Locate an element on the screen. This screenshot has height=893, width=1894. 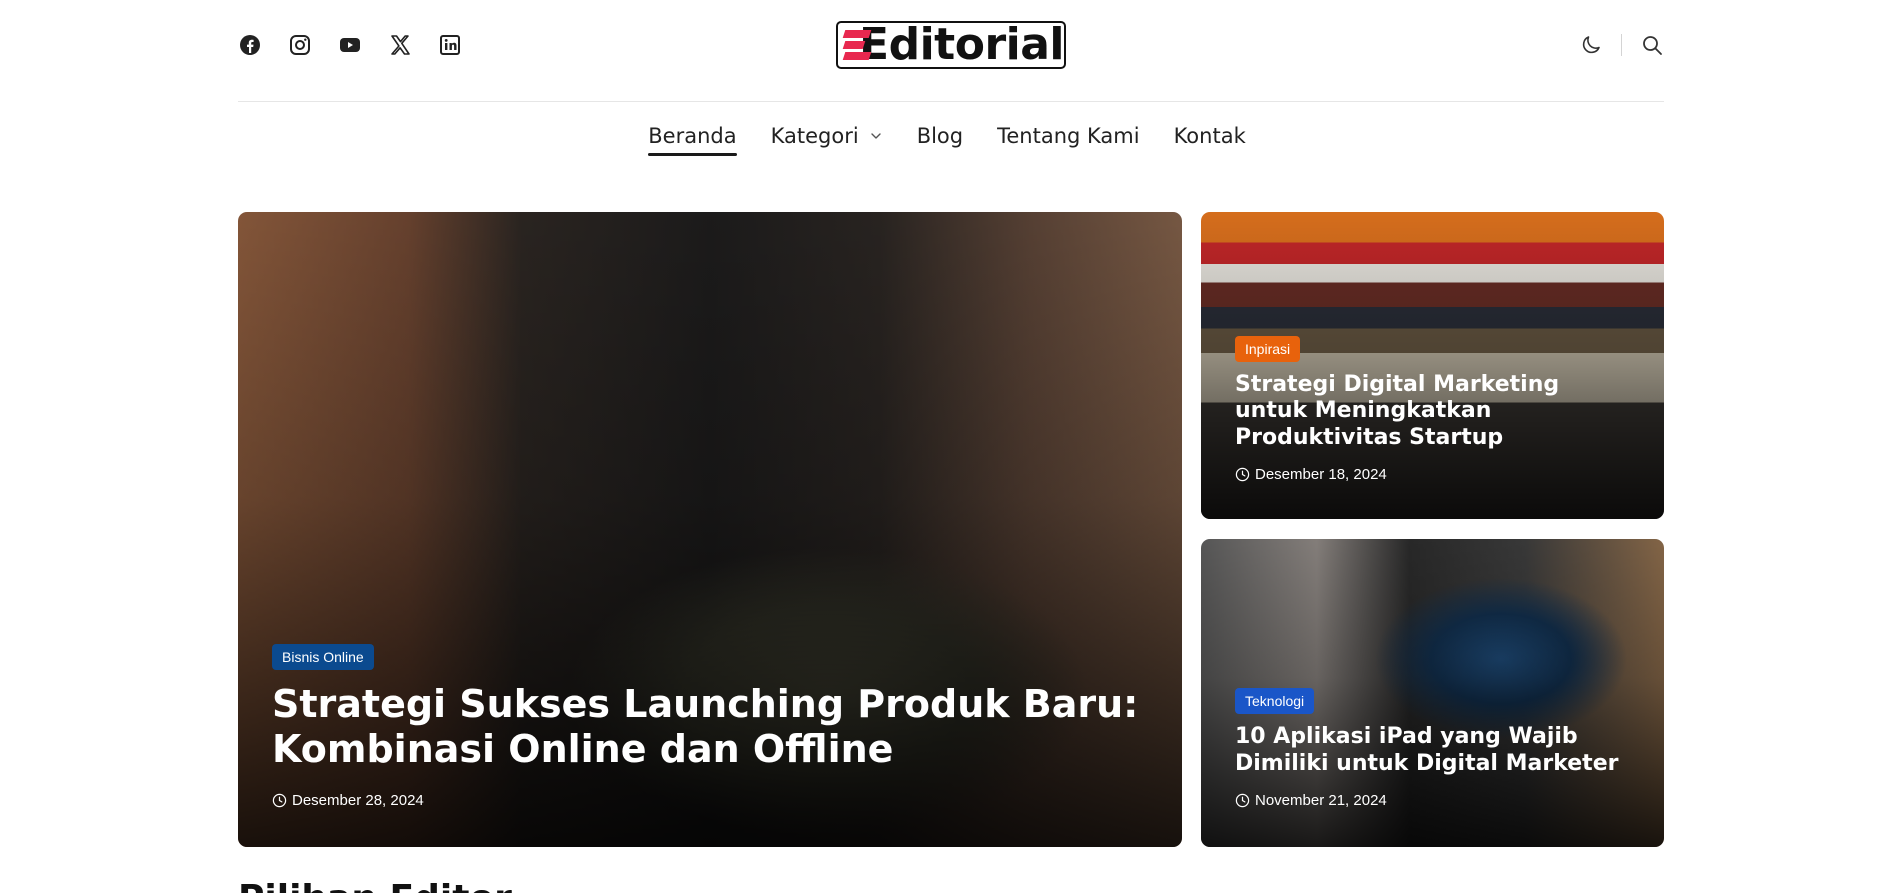
logo-mark is located at coordinates (857, 45).